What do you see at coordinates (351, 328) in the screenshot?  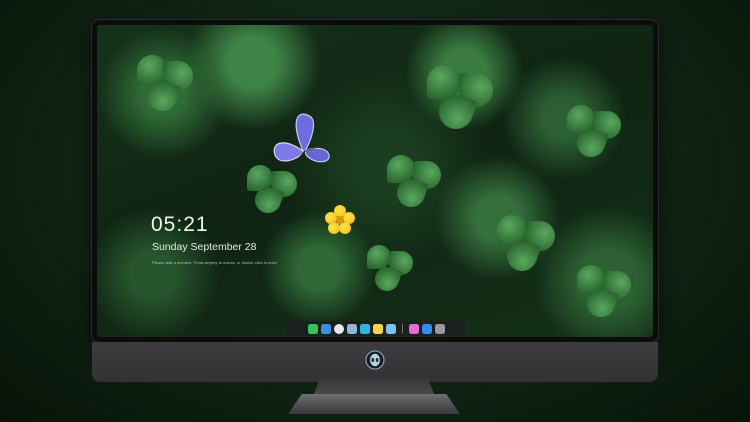 I see `files-icon` at bounding box center [351, 328].